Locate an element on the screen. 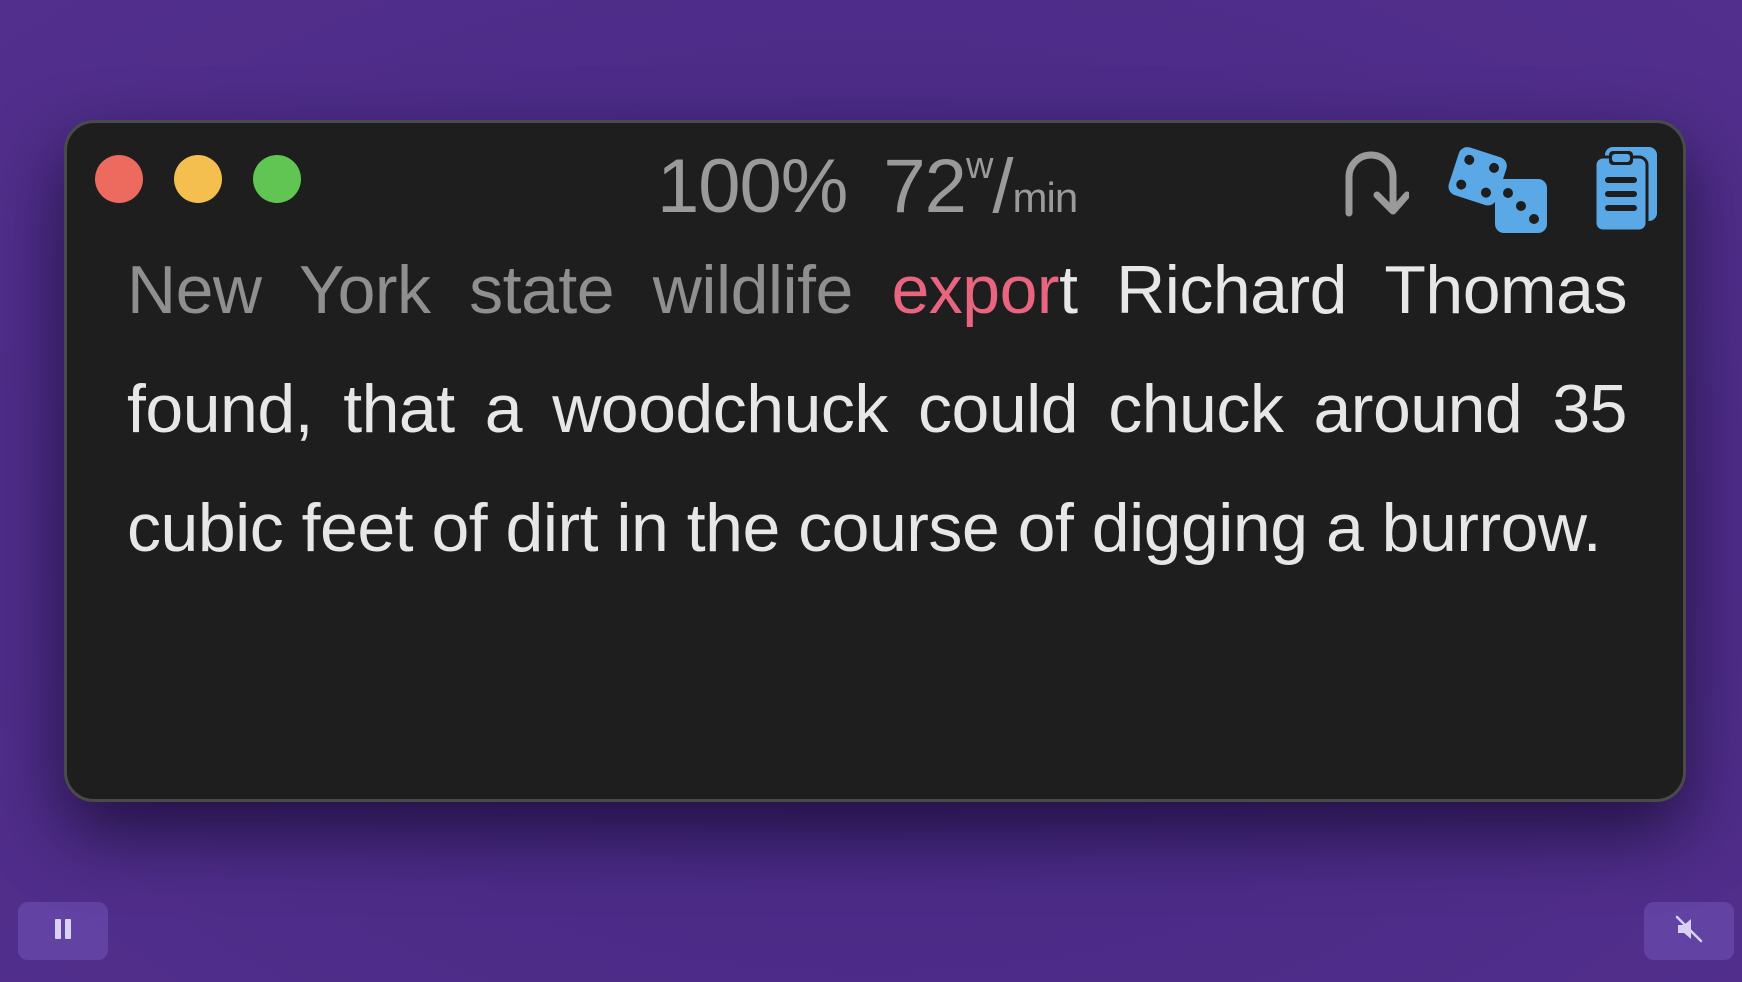 This screenshot has width=1742, height=982. clipboard-icon is located at coordinates (1627, 190).